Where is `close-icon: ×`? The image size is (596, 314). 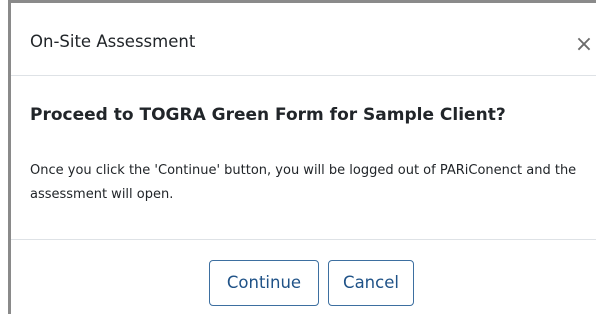 close-icon: × is located at coordinates (584, 44).